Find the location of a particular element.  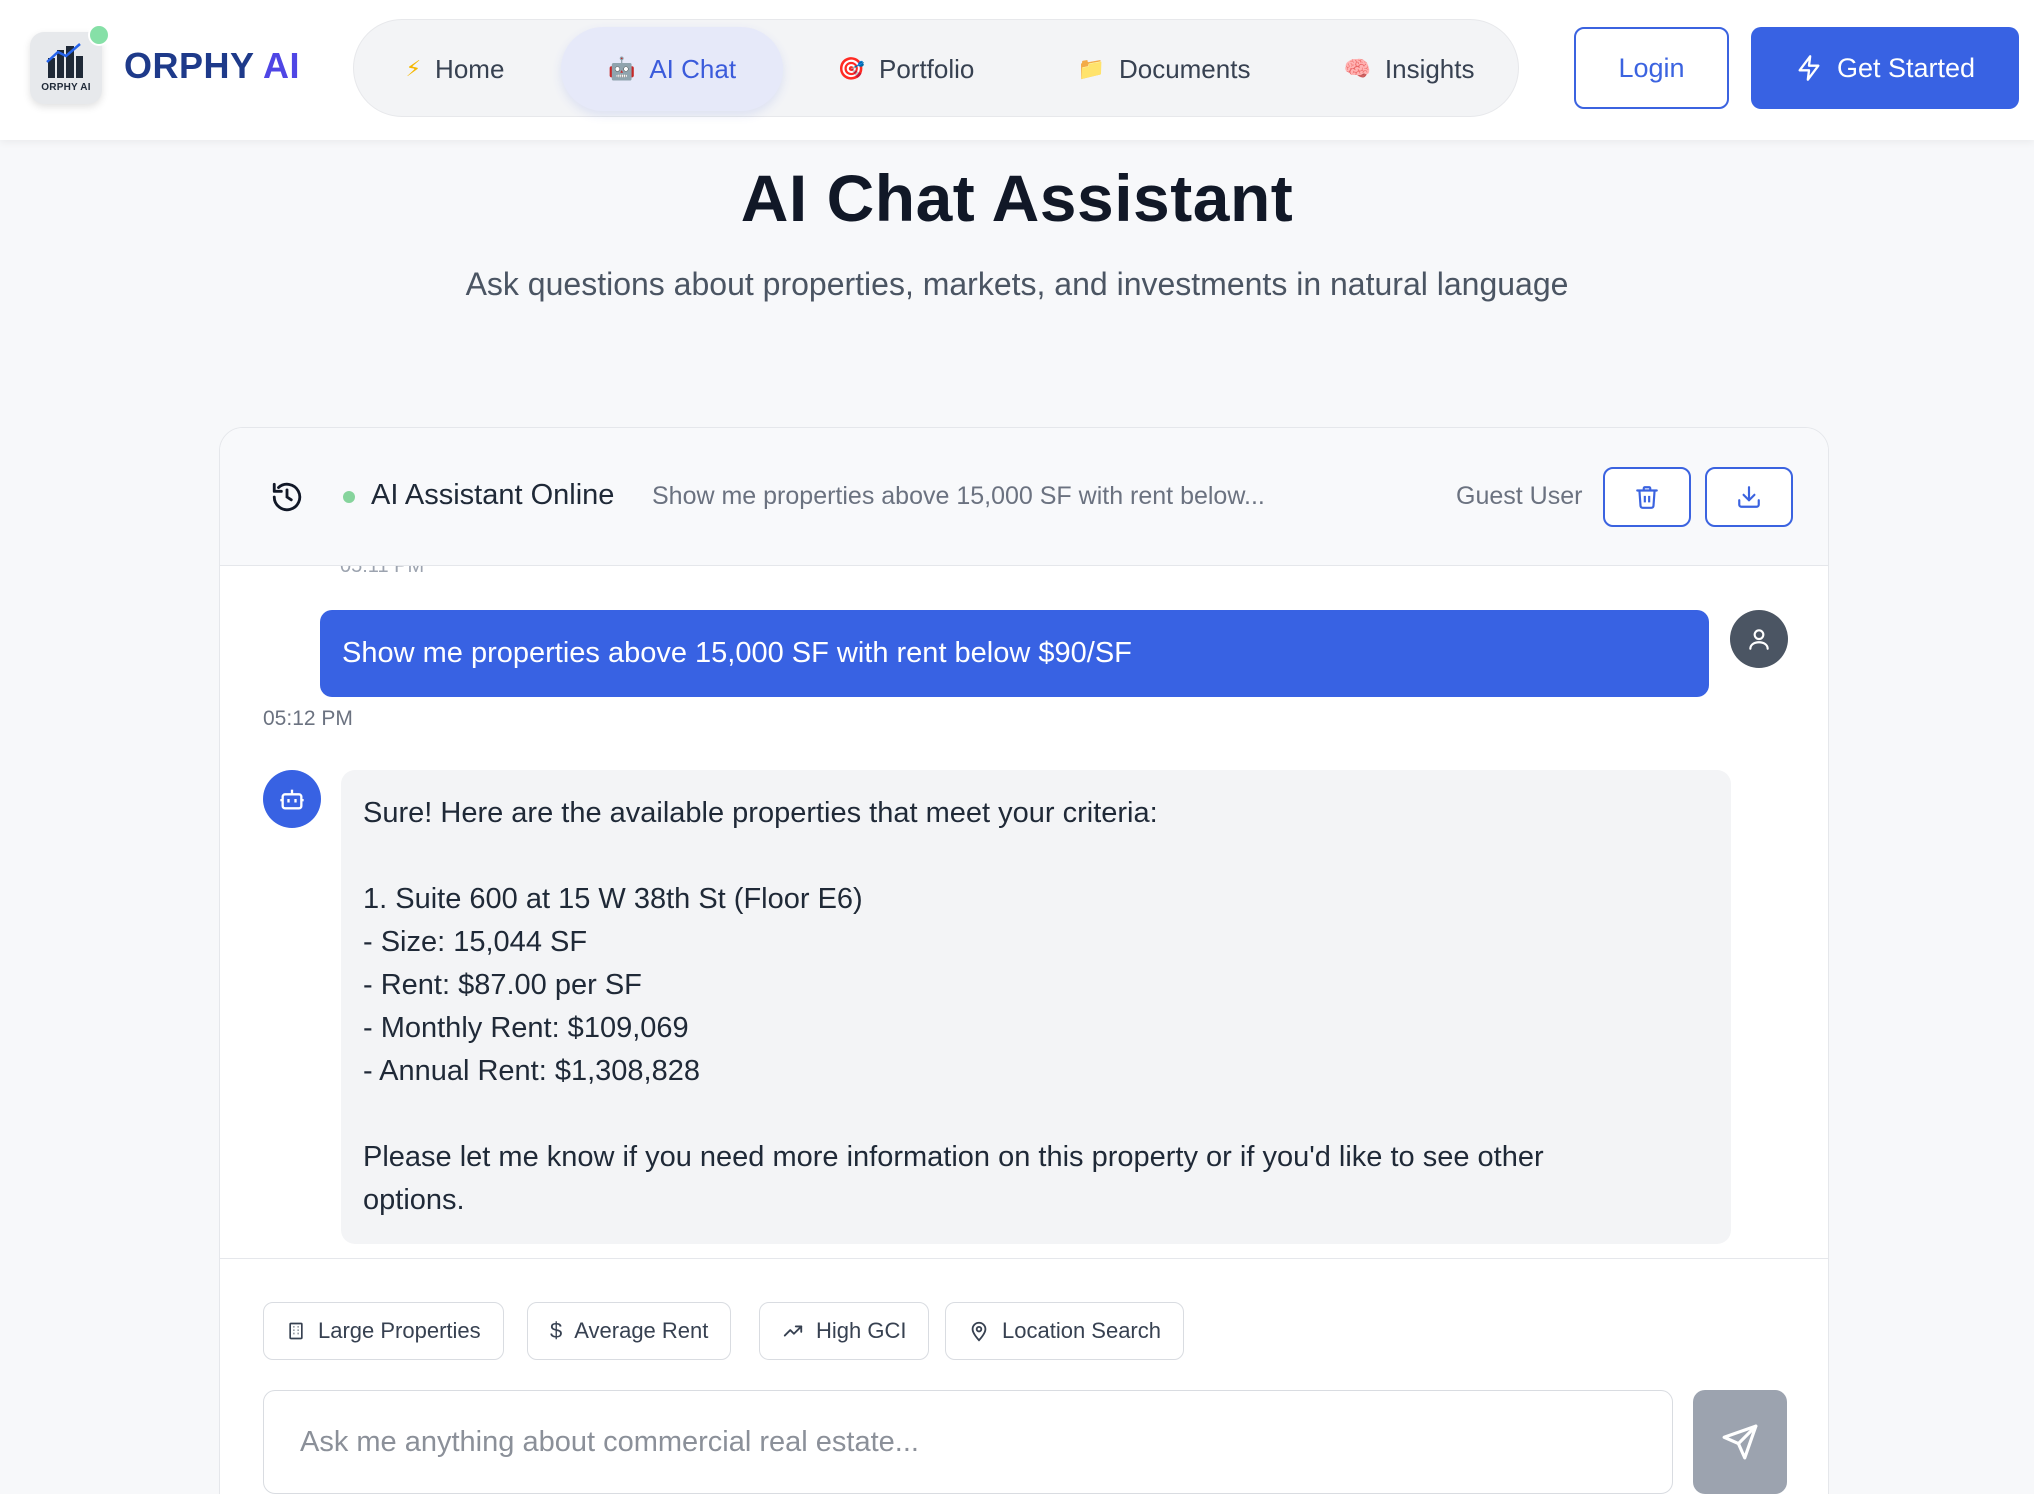

nav-home: ⚡ Home is located at coordinates (455, 69).